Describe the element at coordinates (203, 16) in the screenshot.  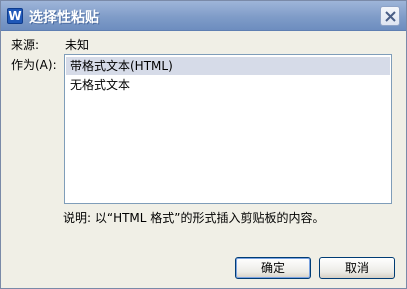
I see `title-bar: W 选择性粘贴` at that location.